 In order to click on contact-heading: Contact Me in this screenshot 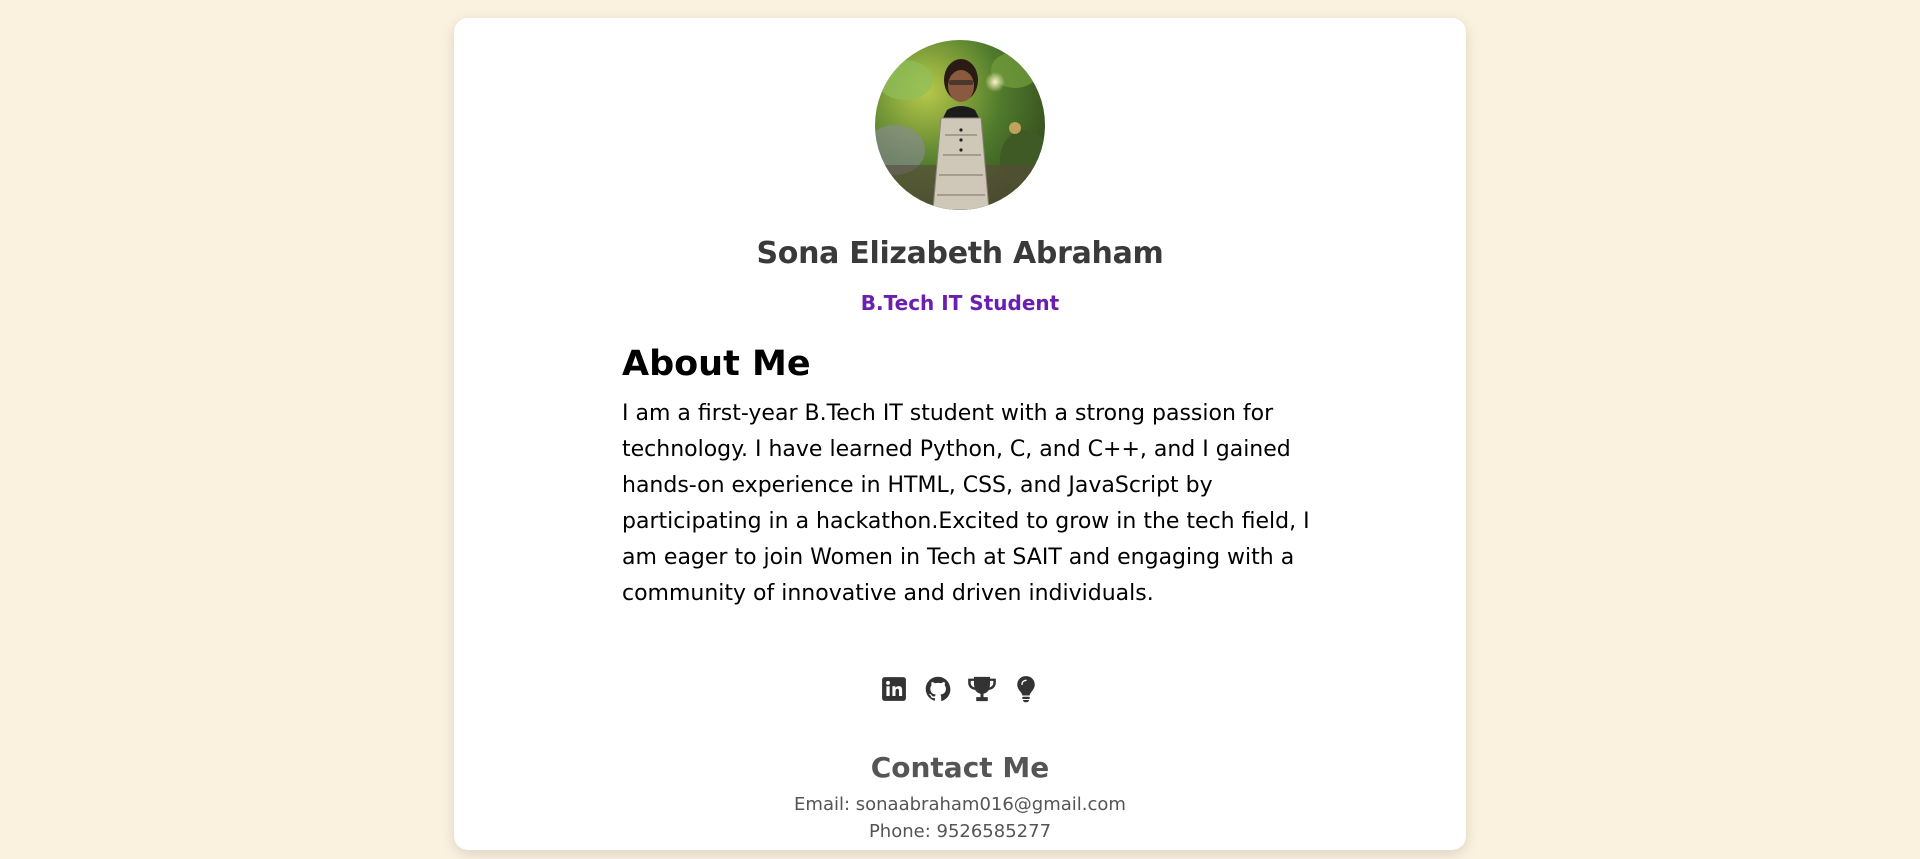, I will do `click(960, 767)`.